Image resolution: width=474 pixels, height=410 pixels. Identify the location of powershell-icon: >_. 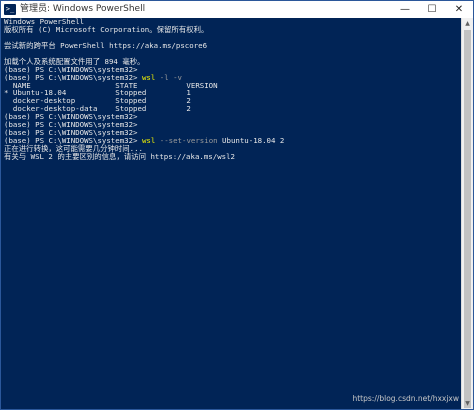
(10, 9).